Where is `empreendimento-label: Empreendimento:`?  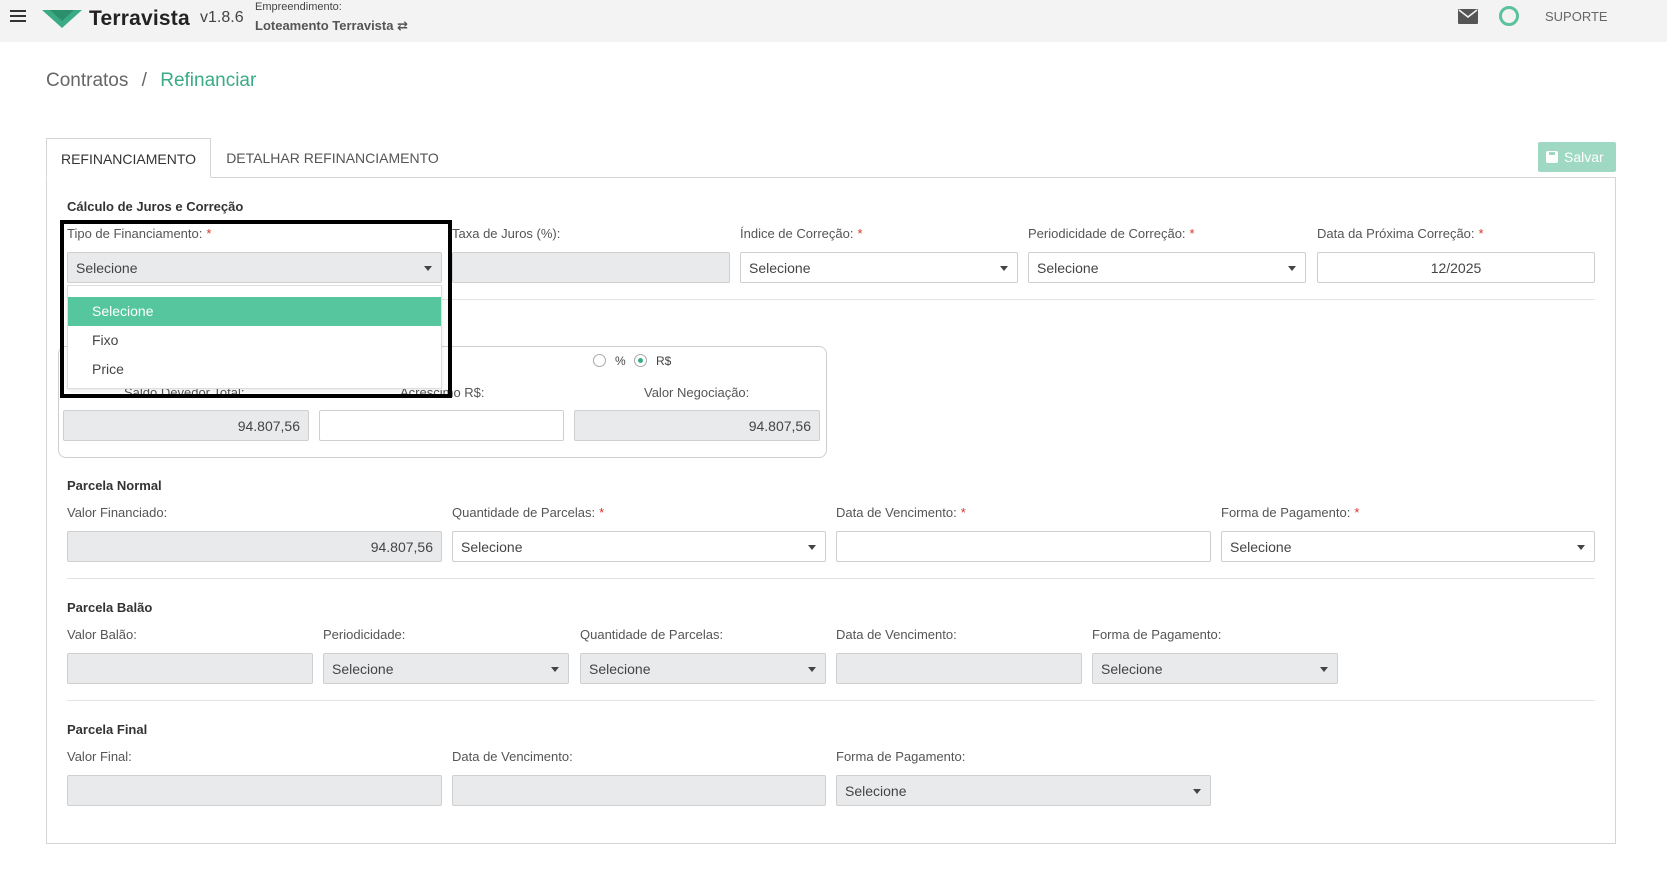 empreendimento-label: Empreendimento: is located at coordinates (298, 7).